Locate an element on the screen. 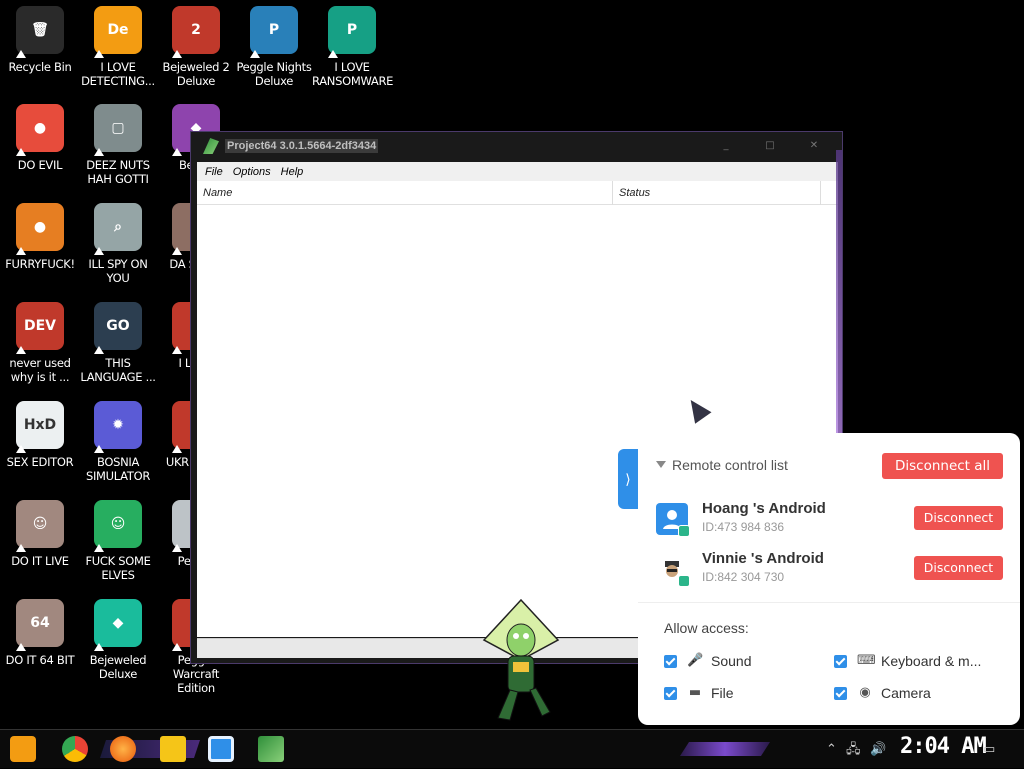 The height and width of the screenshot is (769, 1024). allow-access-label: Allow access: is located at coordinates (706, 628).